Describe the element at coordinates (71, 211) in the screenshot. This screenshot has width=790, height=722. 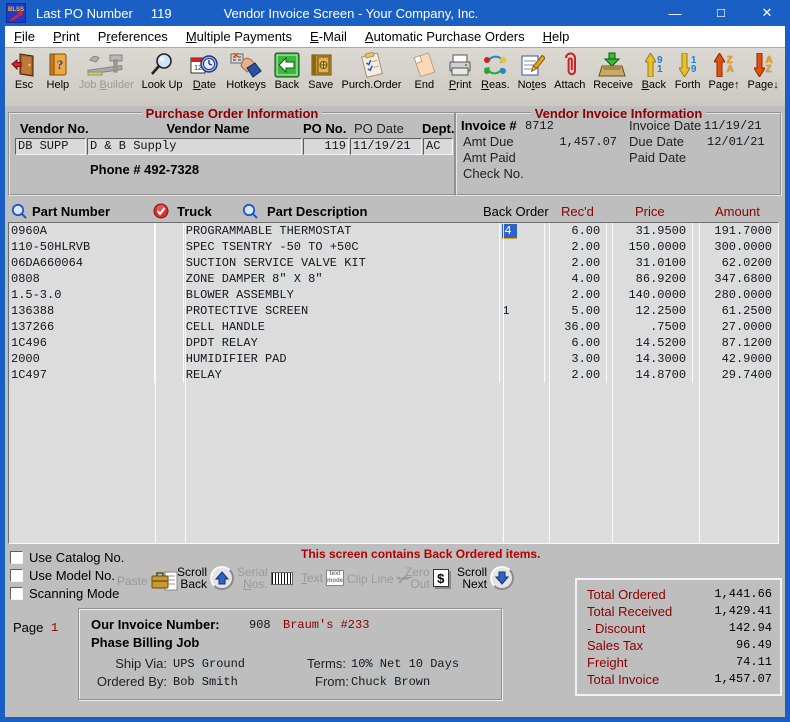
I see `part-number-header: Part Number` at that location.